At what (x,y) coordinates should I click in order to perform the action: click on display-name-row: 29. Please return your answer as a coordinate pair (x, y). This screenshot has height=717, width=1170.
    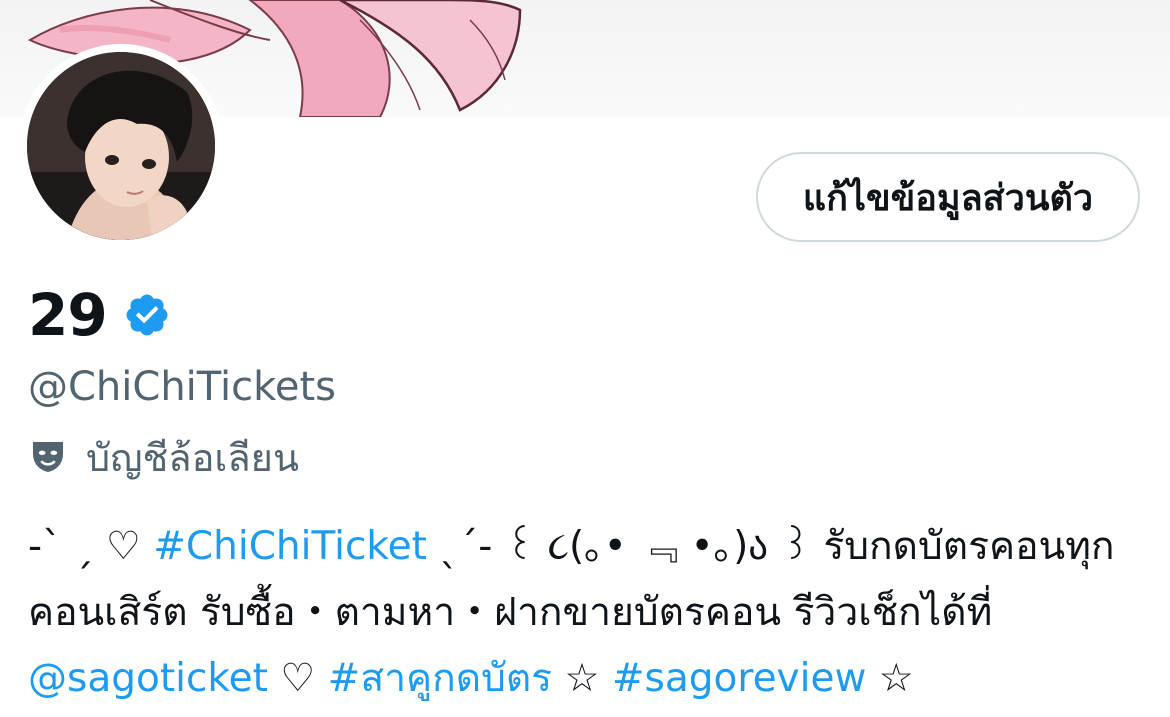
    Looking at the image, I should click on (99, 315).